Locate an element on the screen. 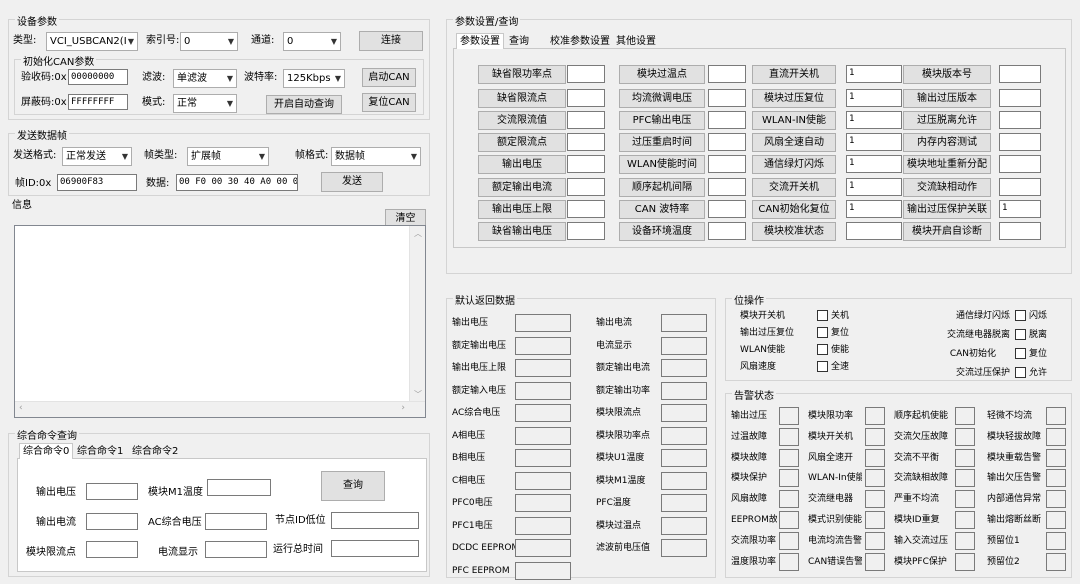 Image resolution: width=1080 pixels, height=584 pixels. tab-calibration: 校准参数设置 is located at coordinates (580, 41).